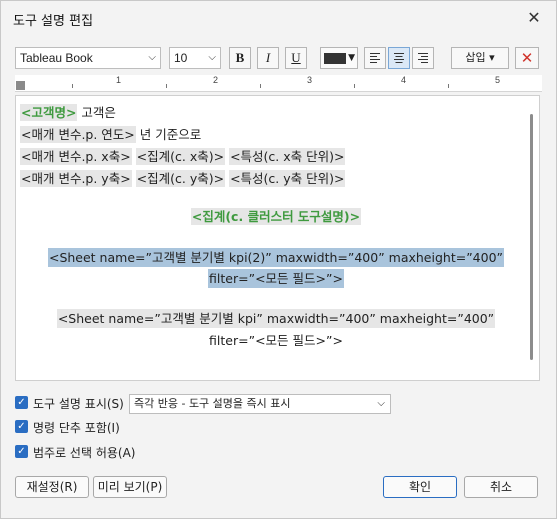 This screenshot has width=557, height=519. Describe the element at coordinates (119, 80) in the screenshot. I see `ruler-number: 1` at that location.